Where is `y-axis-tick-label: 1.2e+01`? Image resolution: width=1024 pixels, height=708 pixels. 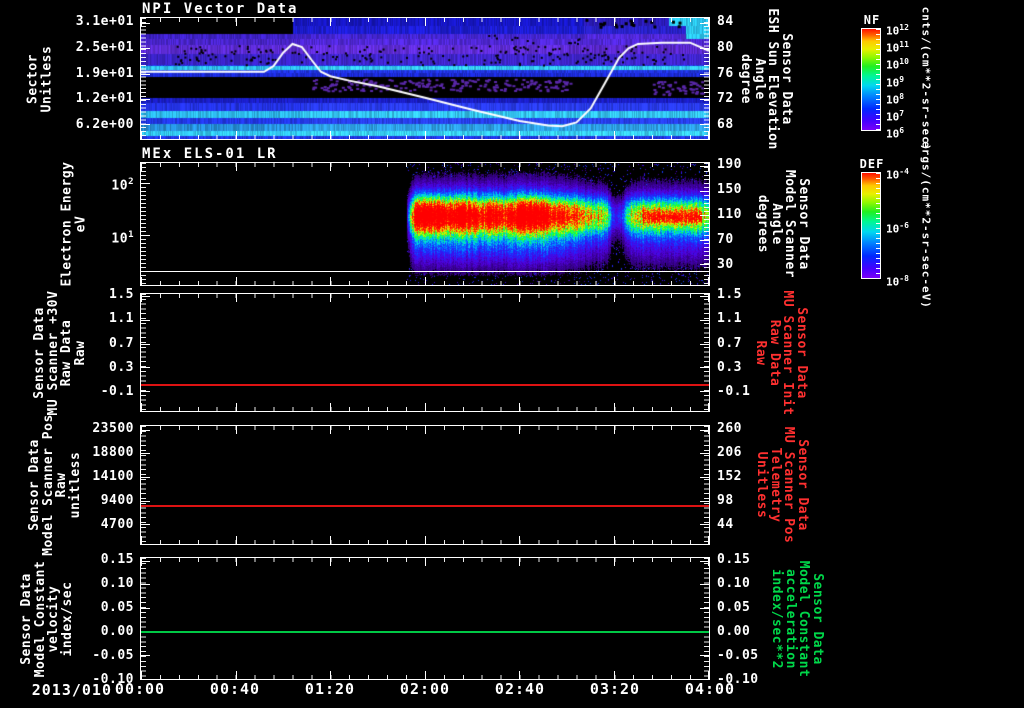 y-axis-tick-label: 1.2e+01 is located at coordinates (104, 99).